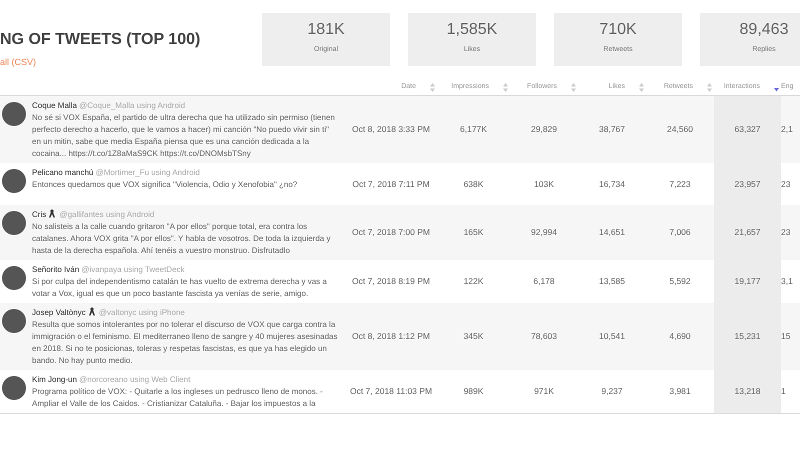 The image size is (800, 450). I want to click on table-cell: 14,651, so click(612, 232).